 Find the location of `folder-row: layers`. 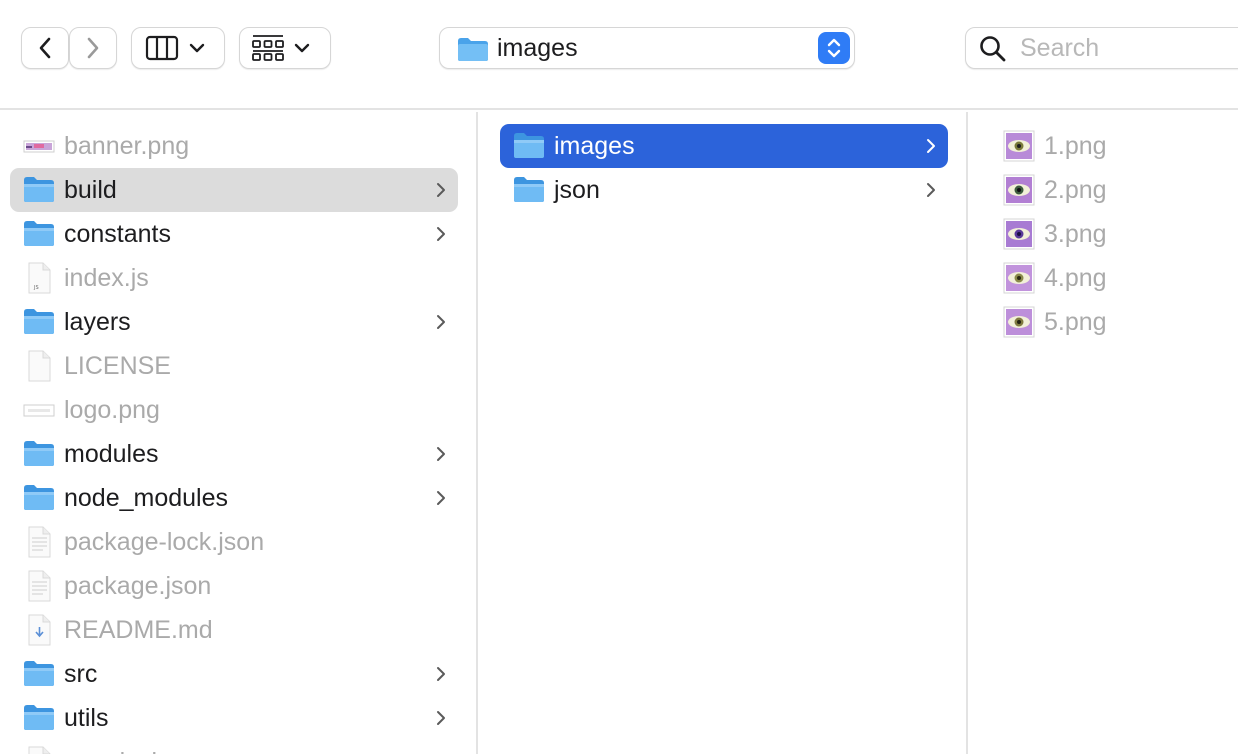

folder-row: layers is located at coordinates (234, 322).